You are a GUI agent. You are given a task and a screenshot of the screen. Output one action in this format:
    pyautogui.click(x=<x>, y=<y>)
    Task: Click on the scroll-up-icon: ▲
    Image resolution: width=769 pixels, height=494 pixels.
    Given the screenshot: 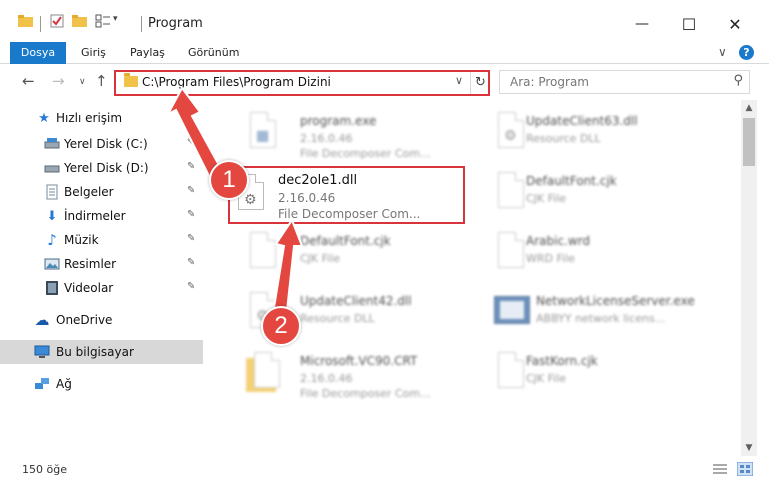 What is the action you would take?
    pyautogui.click(x=749, y=108)
    